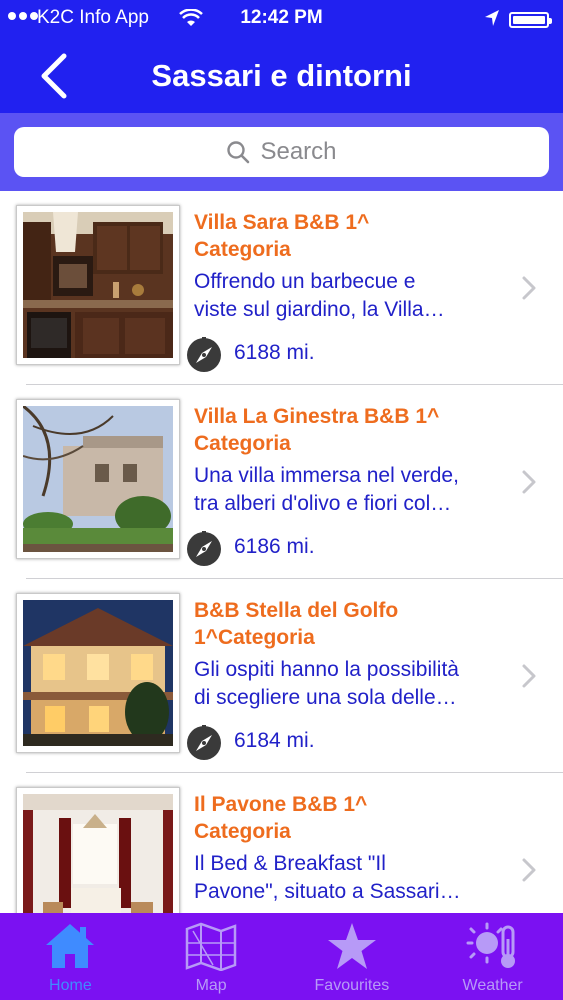 The height and width of the screenshot is (1000, 563). What do you see at coordinates (490, 945) in the screenshot?
I see `weather-icon` at bounding box center [490, 945].